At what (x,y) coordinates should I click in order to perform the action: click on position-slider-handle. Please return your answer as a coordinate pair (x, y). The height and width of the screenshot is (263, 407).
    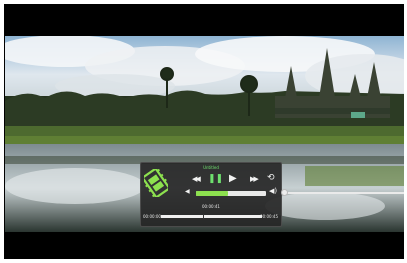
    Looking at the image, I should click on (284, 192).